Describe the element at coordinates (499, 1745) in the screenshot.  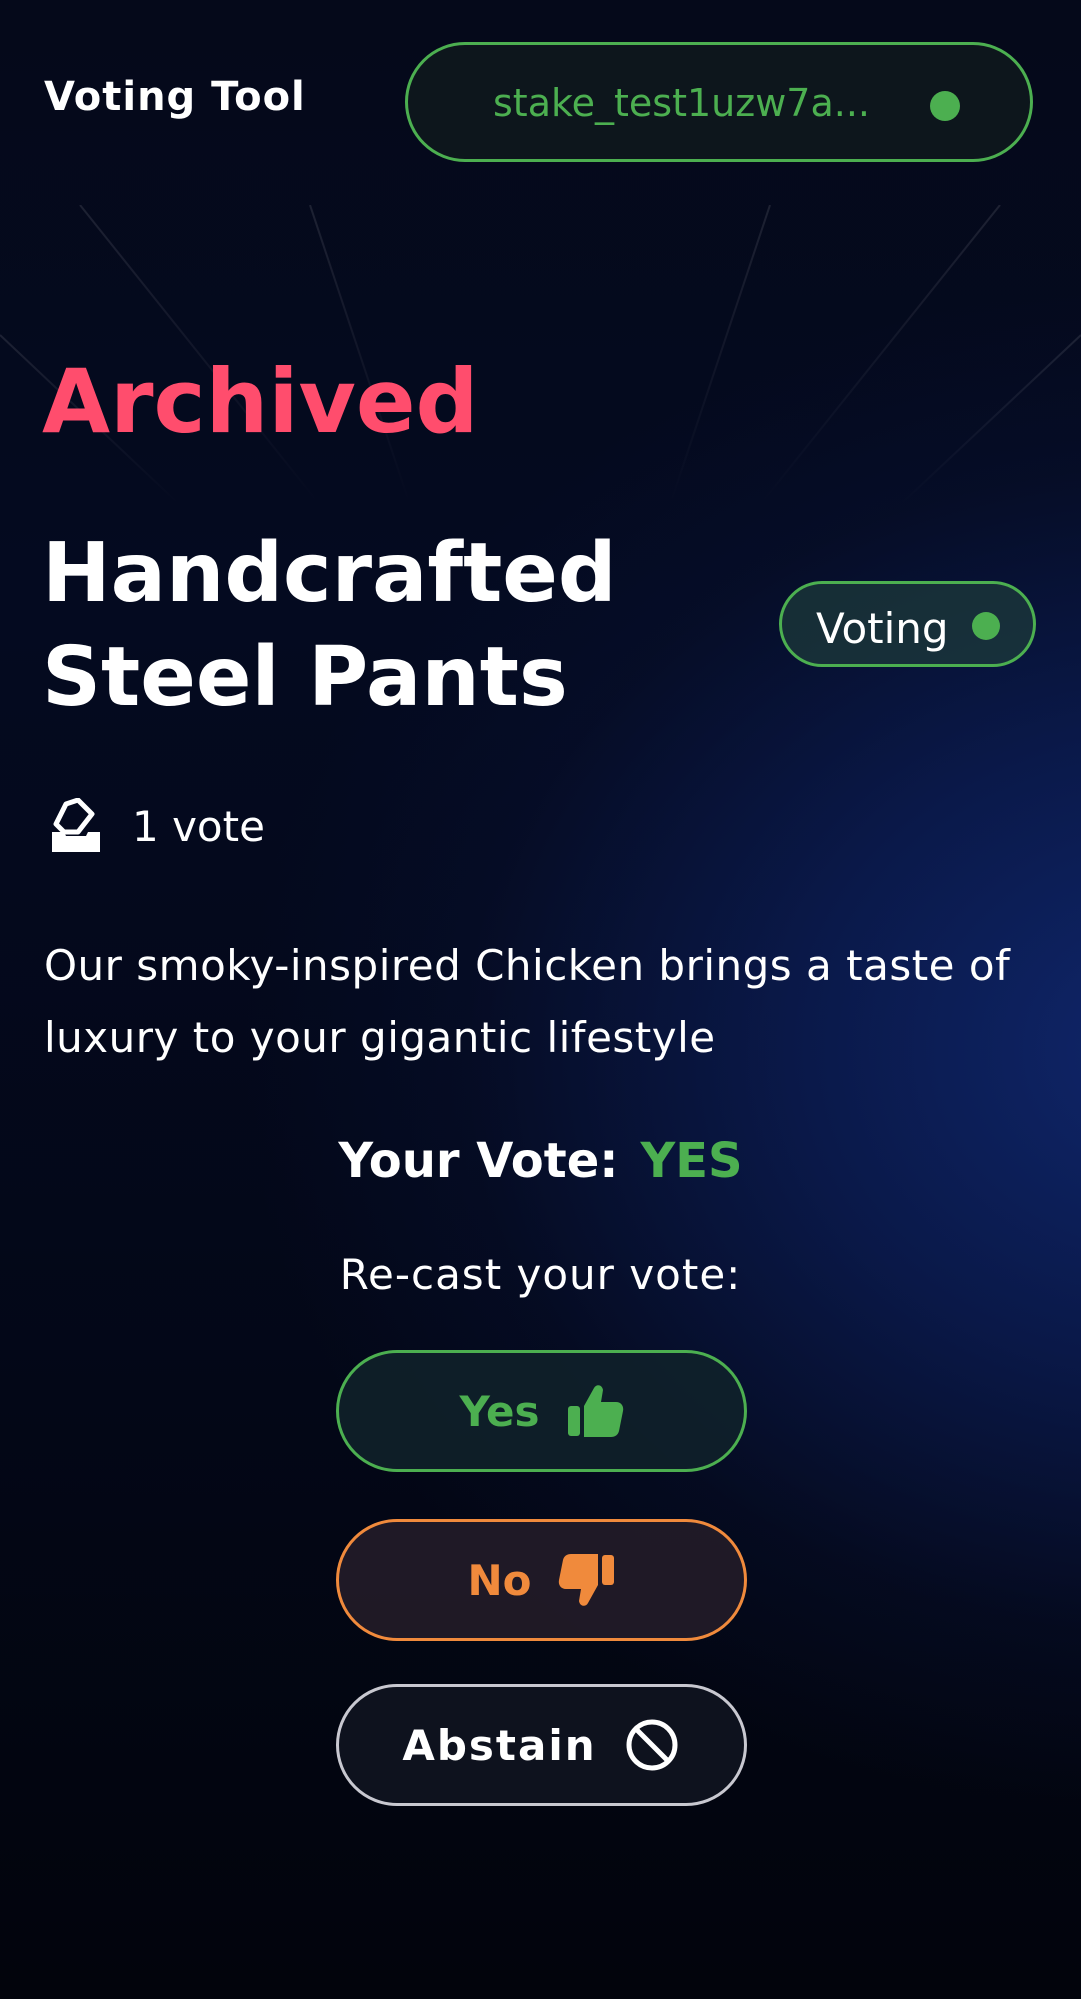
I see `vote-abstain-label: Abstain` at that location.